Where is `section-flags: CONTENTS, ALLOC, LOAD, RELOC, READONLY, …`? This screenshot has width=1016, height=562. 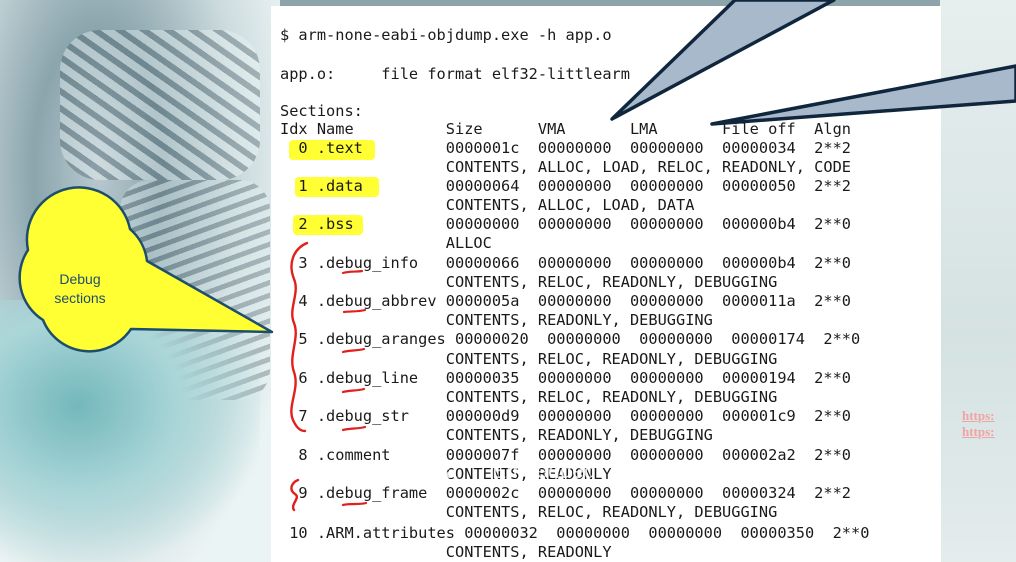
section-flags: CONTENTS, ALLOC, LOAD, RELOC, READONLY, … is located at coordinates (565, 167).